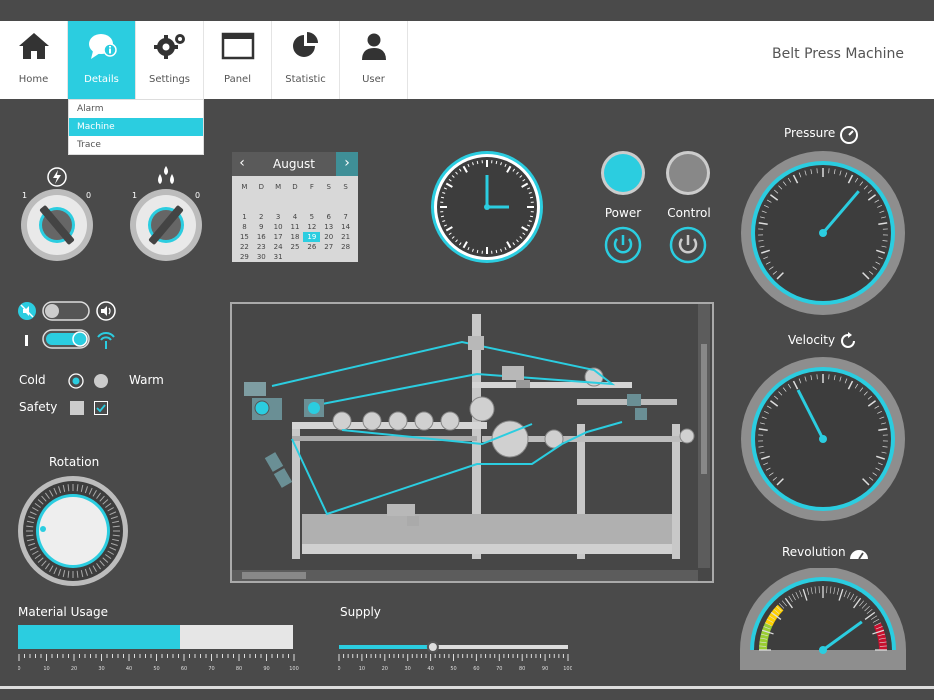  Describe the element at coordinates (306, 60) in the screenshot. I see `nav-statistic: Statistic` at that location.